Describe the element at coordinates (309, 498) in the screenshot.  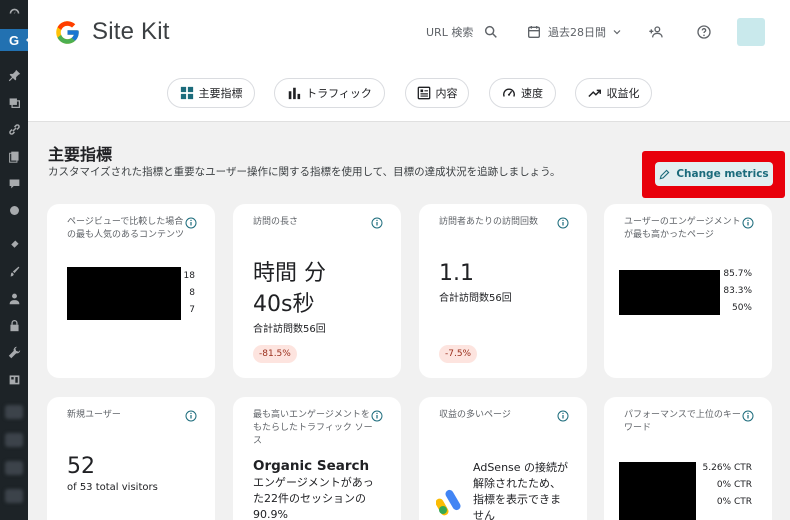
I see `detail-line: た22件のセッションの` at that location.